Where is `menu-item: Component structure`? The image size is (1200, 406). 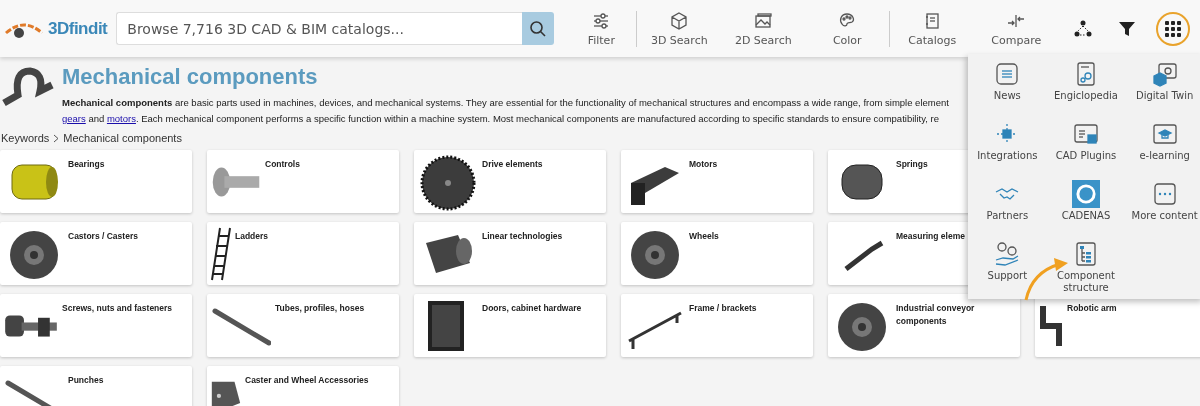 menu-item: Component structure is located at coordinates (1086, 270).